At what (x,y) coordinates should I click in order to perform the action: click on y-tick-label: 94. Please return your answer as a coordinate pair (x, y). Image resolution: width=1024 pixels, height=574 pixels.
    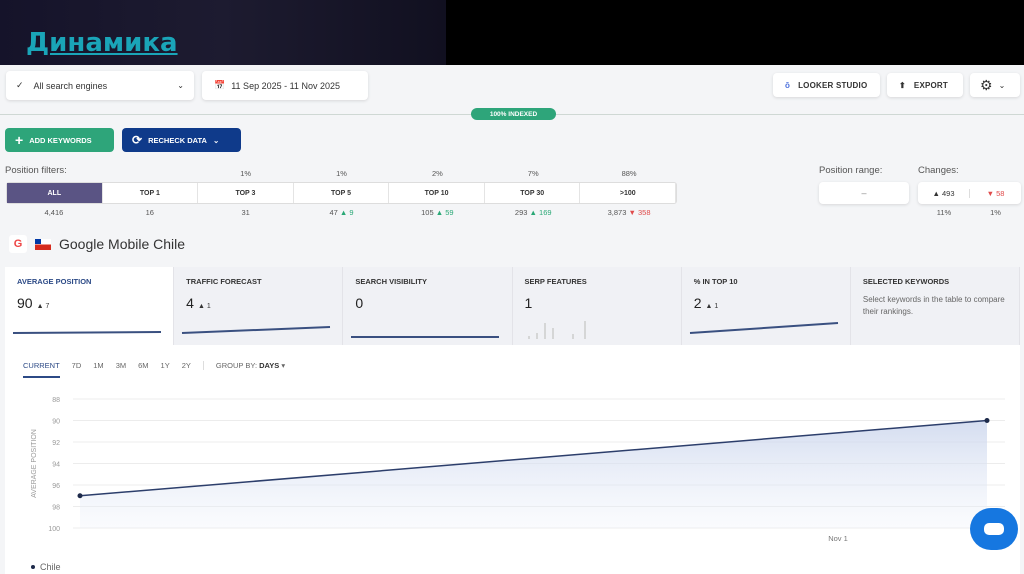
    Looking at the image, I should click on (56, 465).